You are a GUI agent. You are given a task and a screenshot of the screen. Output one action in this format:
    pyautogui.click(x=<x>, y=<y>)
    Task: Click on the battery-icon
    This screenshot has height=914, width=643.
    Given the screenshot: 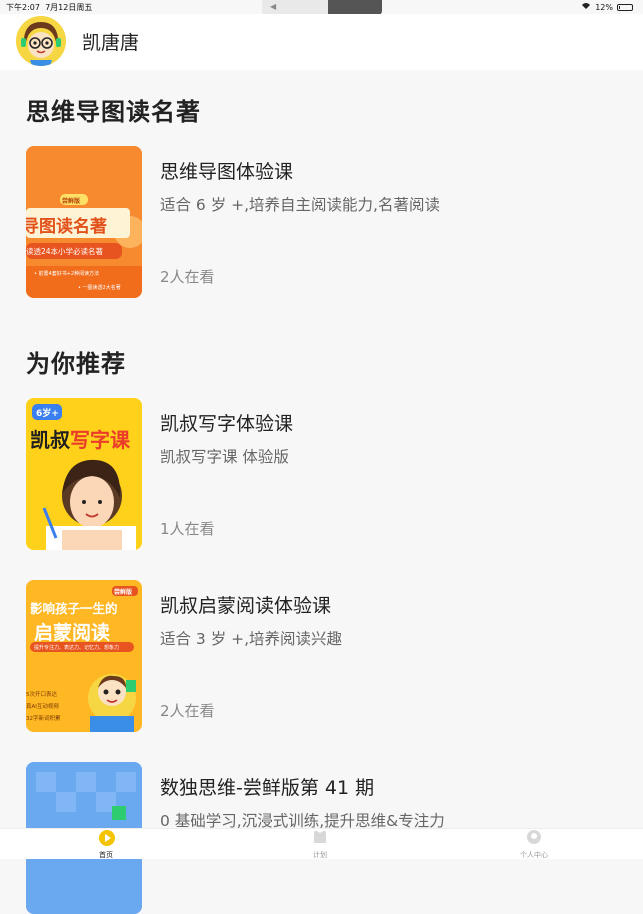 What is the action you would take?
    pyautogui.click(x=625, y=7)
    